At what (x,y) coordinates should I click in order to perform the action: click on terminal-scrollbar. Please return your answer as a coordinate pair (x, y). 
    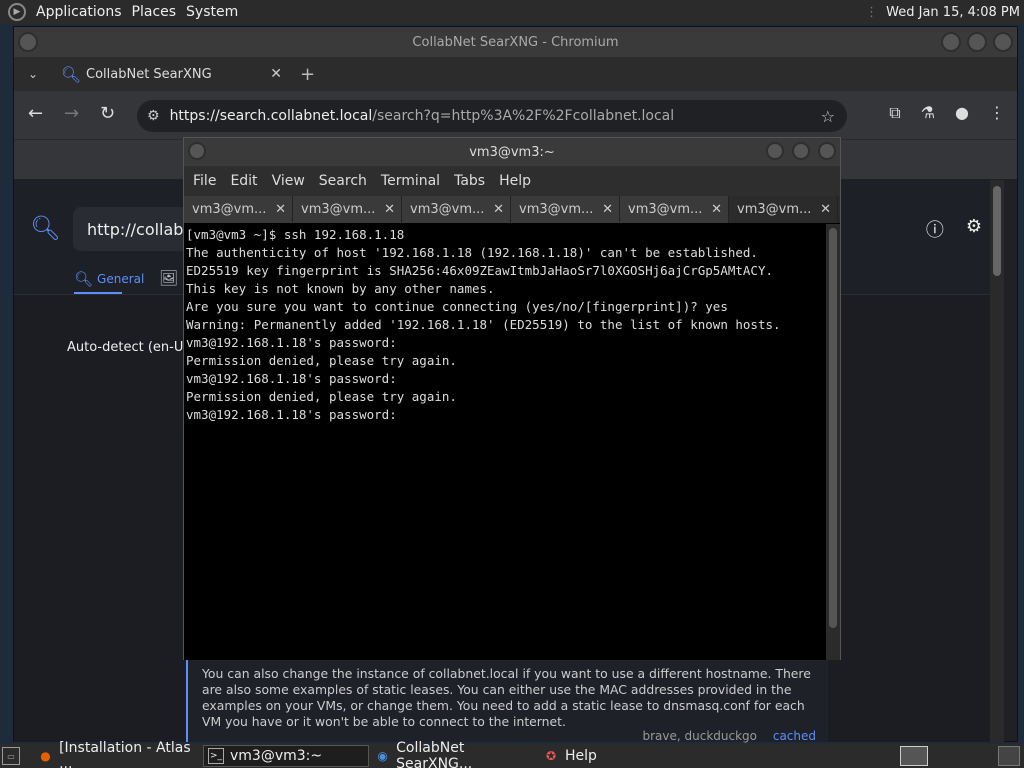
    Looking at the image, I should click on (833, 442).